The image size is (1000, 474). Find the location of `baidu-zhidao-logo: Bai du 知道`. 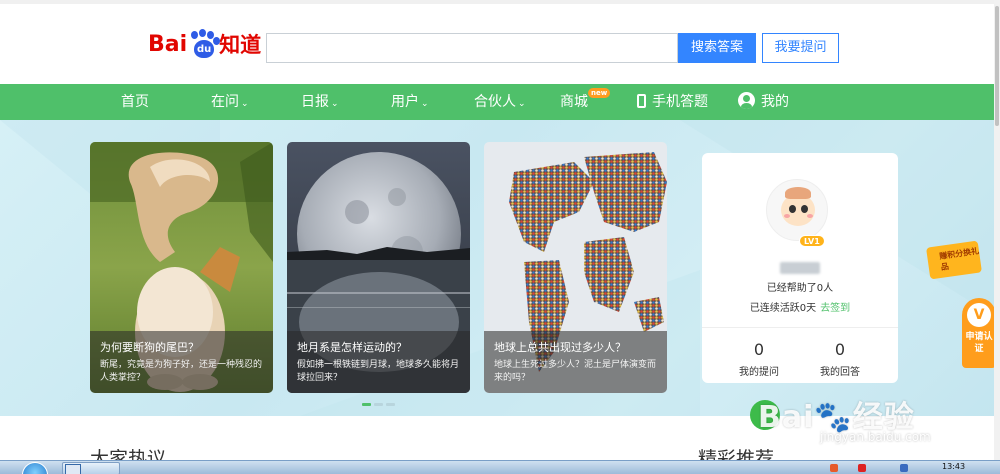

baidu-zhidao-logo: Bai du 知道 is located at coordinates (204, 44).